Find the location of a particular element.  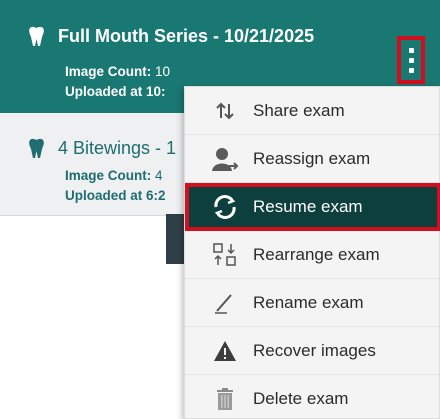

menu-item-label: Resume exam is located at coordinates (308, 206).